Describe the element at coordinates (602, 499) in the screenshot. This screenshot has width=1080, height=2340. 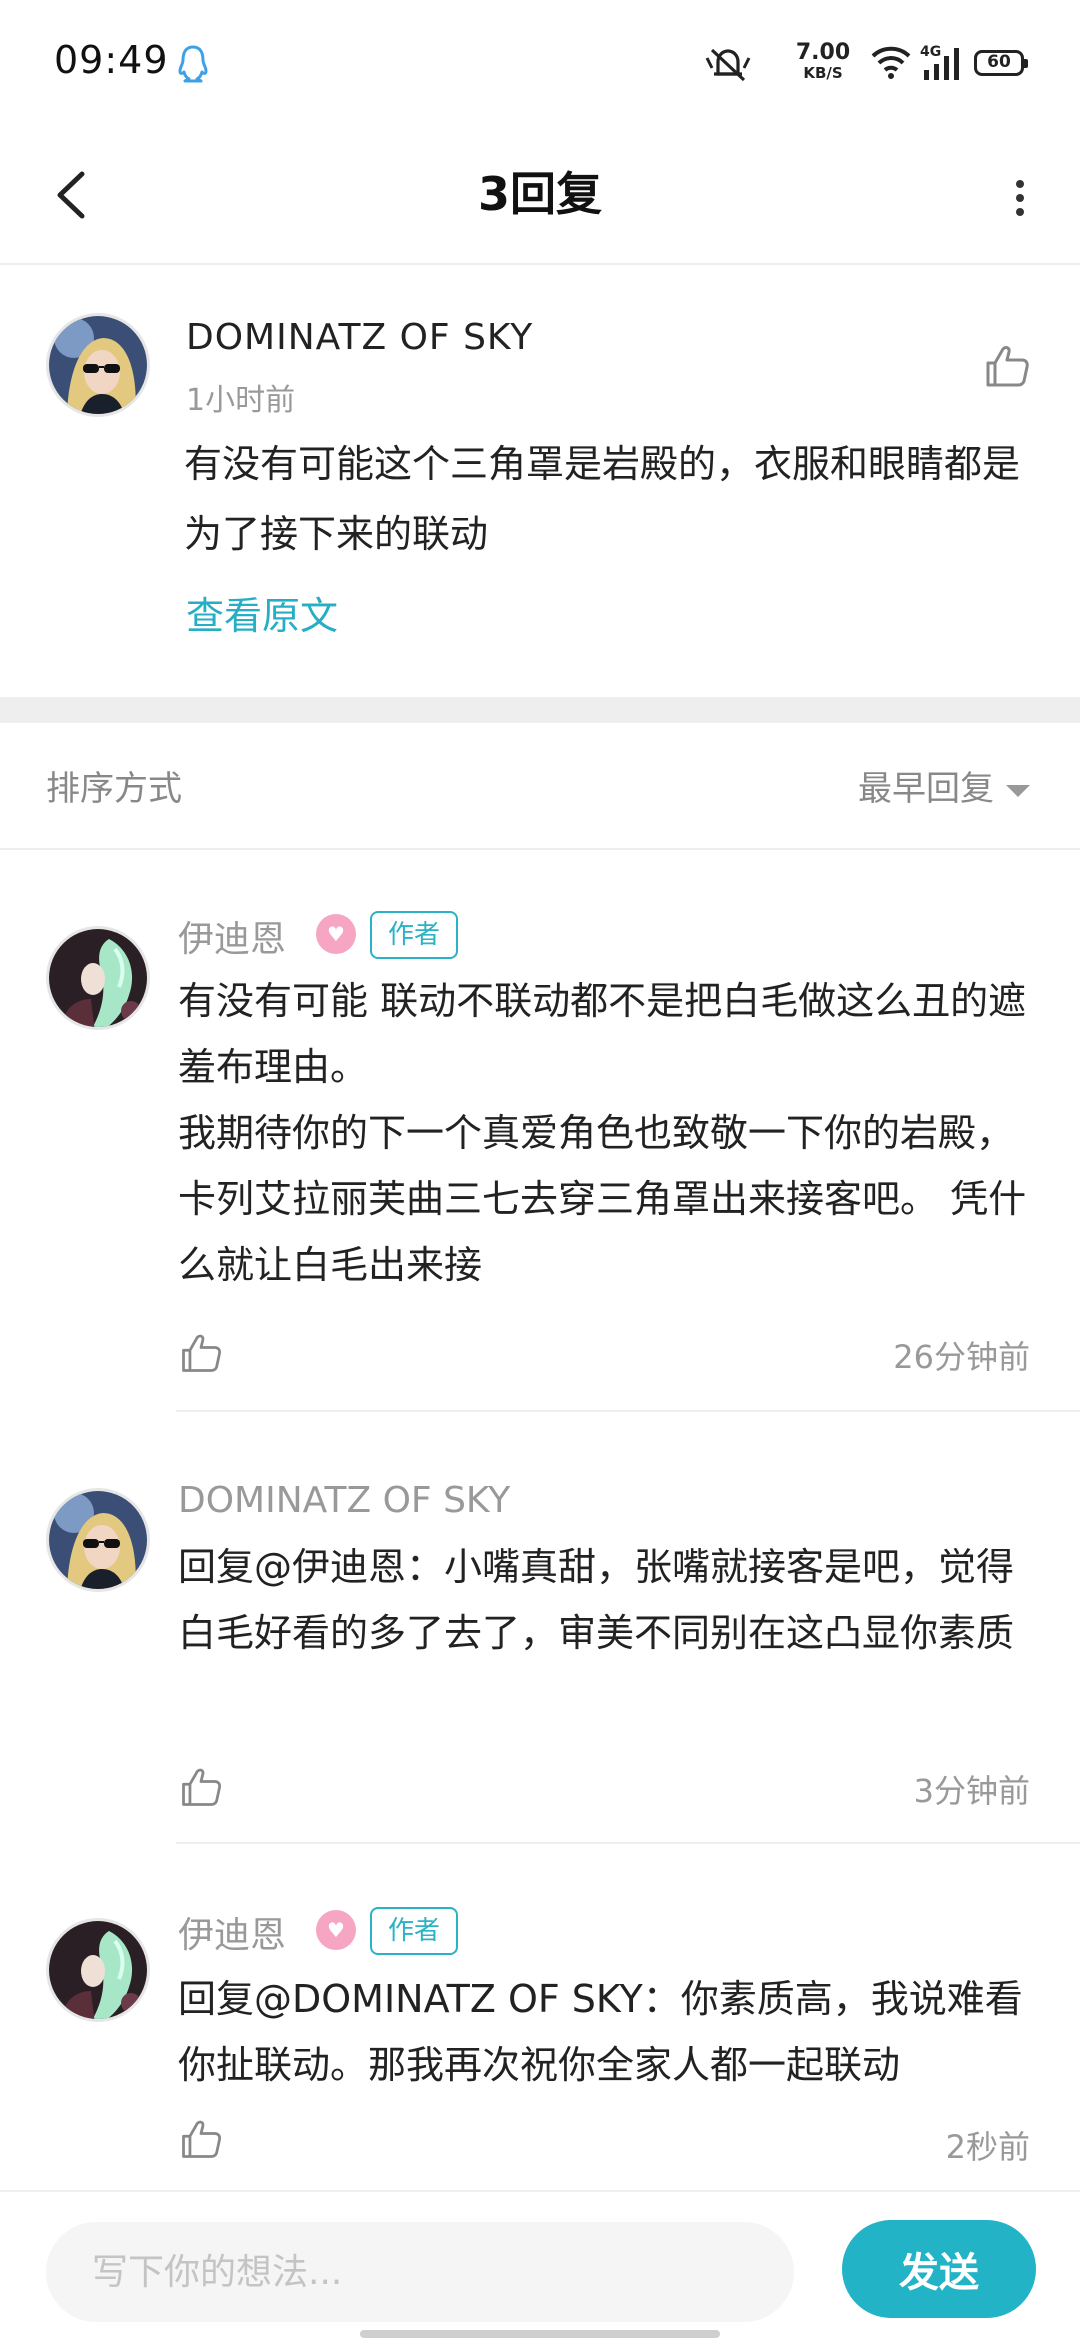
I see `comment-text: 有没有可能这个三角罩是岩殿的，衣服和眼睛都是为了接下来的联动` at that location.